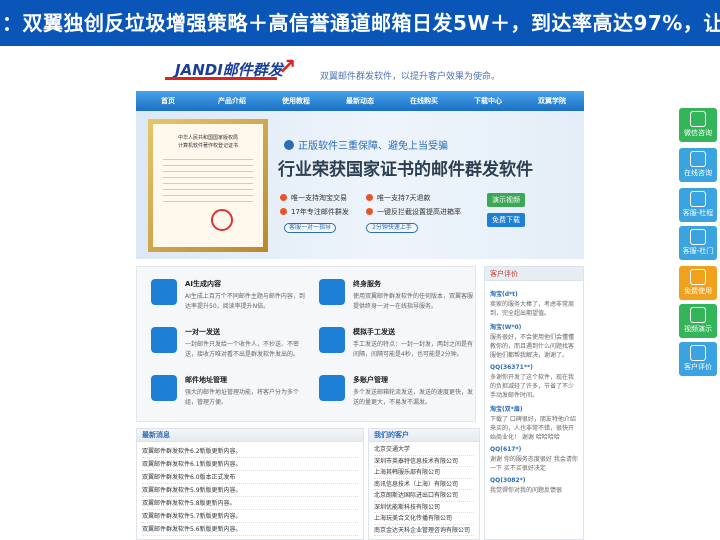  Describe the element at coordinates (504, 294) in the screenshot. I see `review-author: 淘宝(d*t)` at that location.